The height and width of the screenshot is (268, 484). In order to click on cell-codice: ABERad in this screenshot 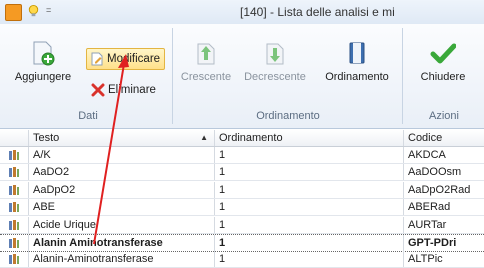, I will do `click(444, 207)`.